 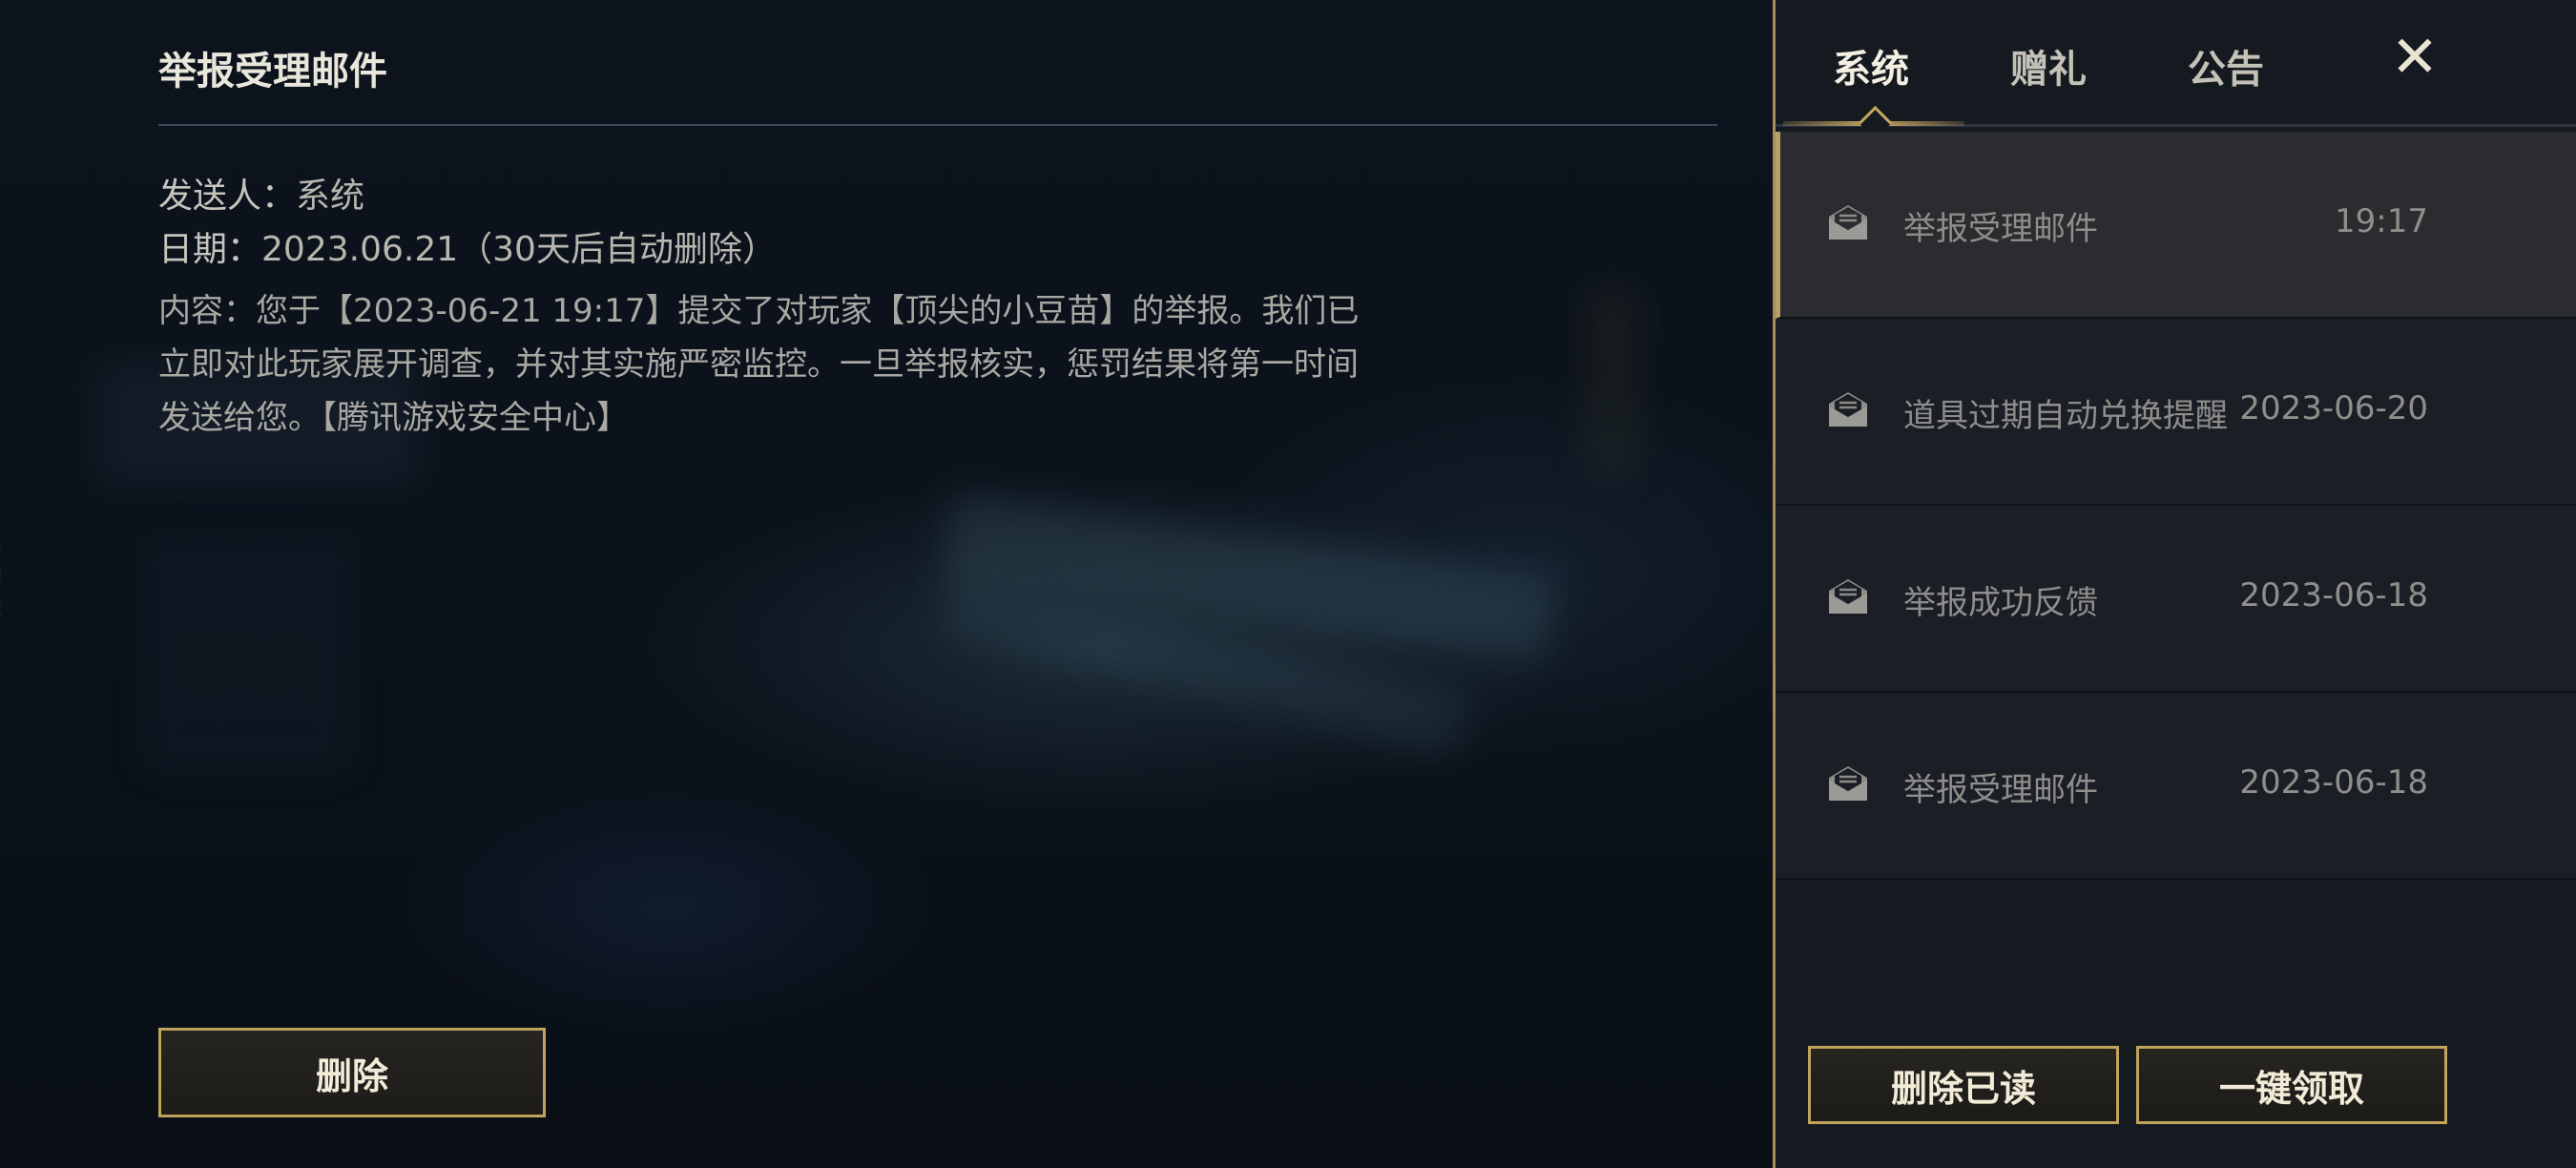 What do you see at coordinates (2000, 603) in the screenshot?
I see `mail-subject: 举报成功反馈` at bounding box center [2000, 603].